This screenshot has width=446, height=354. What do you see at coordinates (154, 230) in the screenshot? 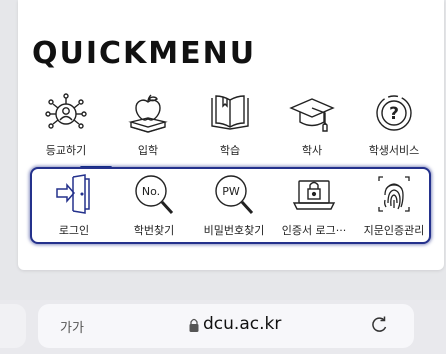
I see `submenu-item-label: 학번찾기` at bounding box center [154, 230].